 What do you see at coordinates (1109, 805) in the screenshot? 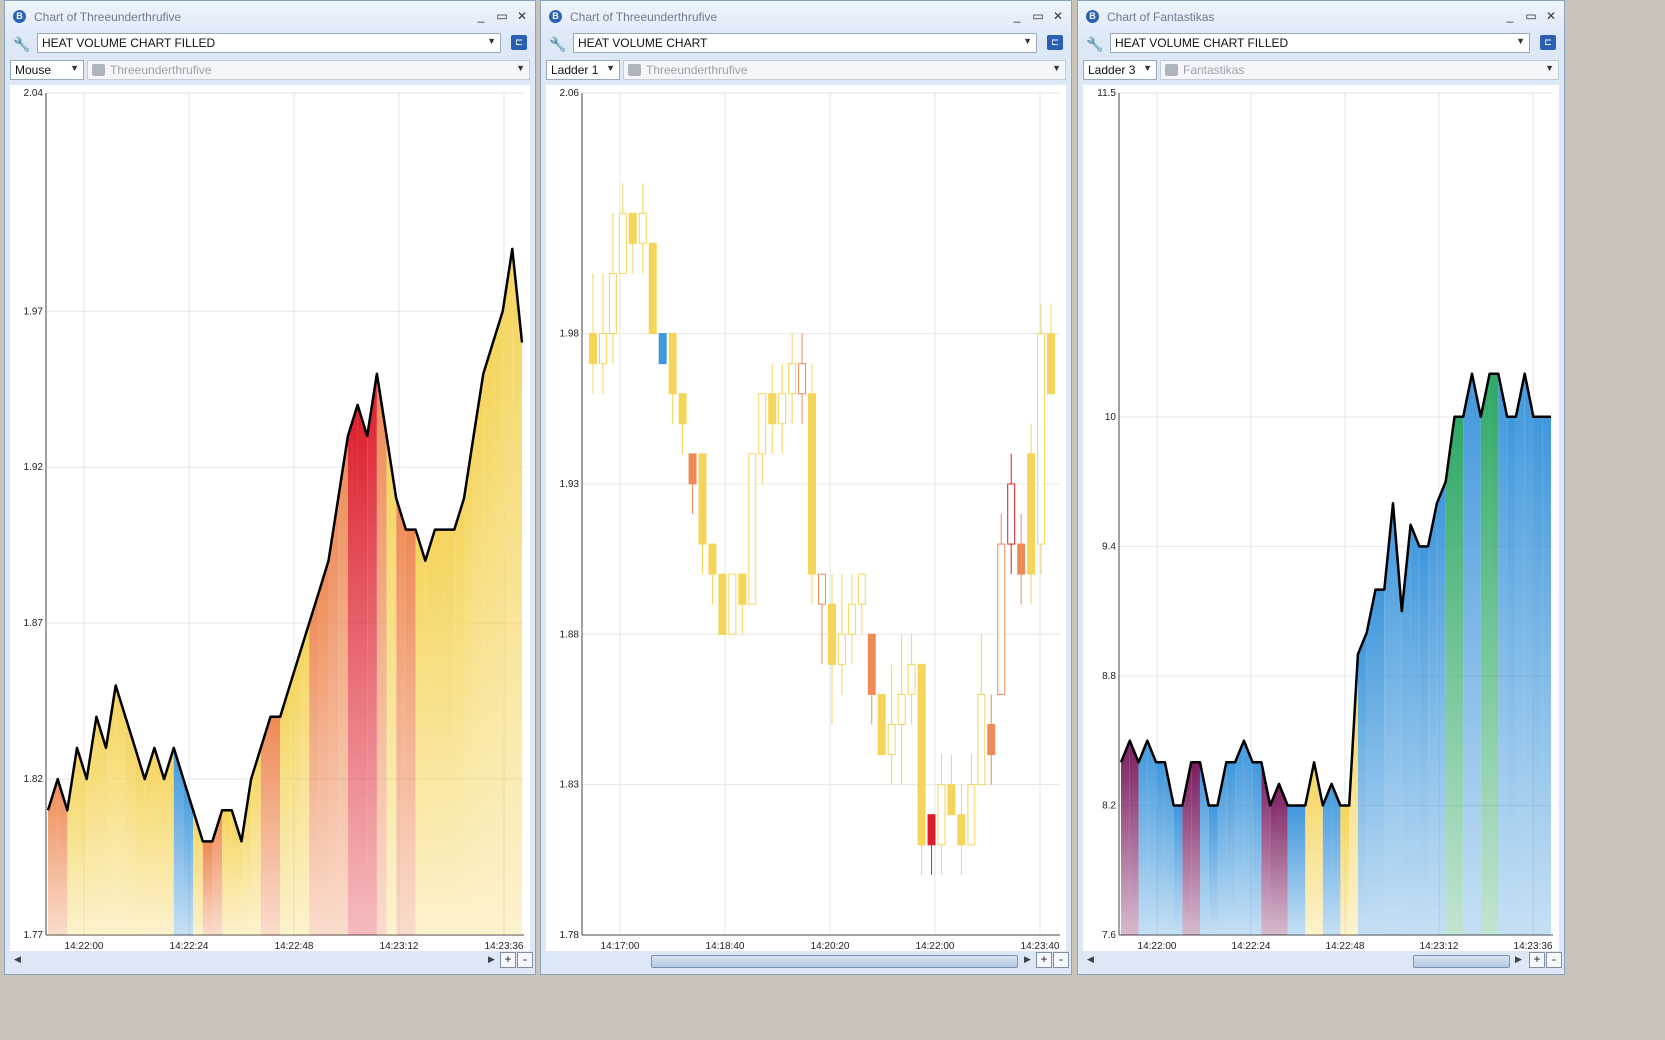
I see `y-tick-label: 8.2` at bounding box center [1109, 805].